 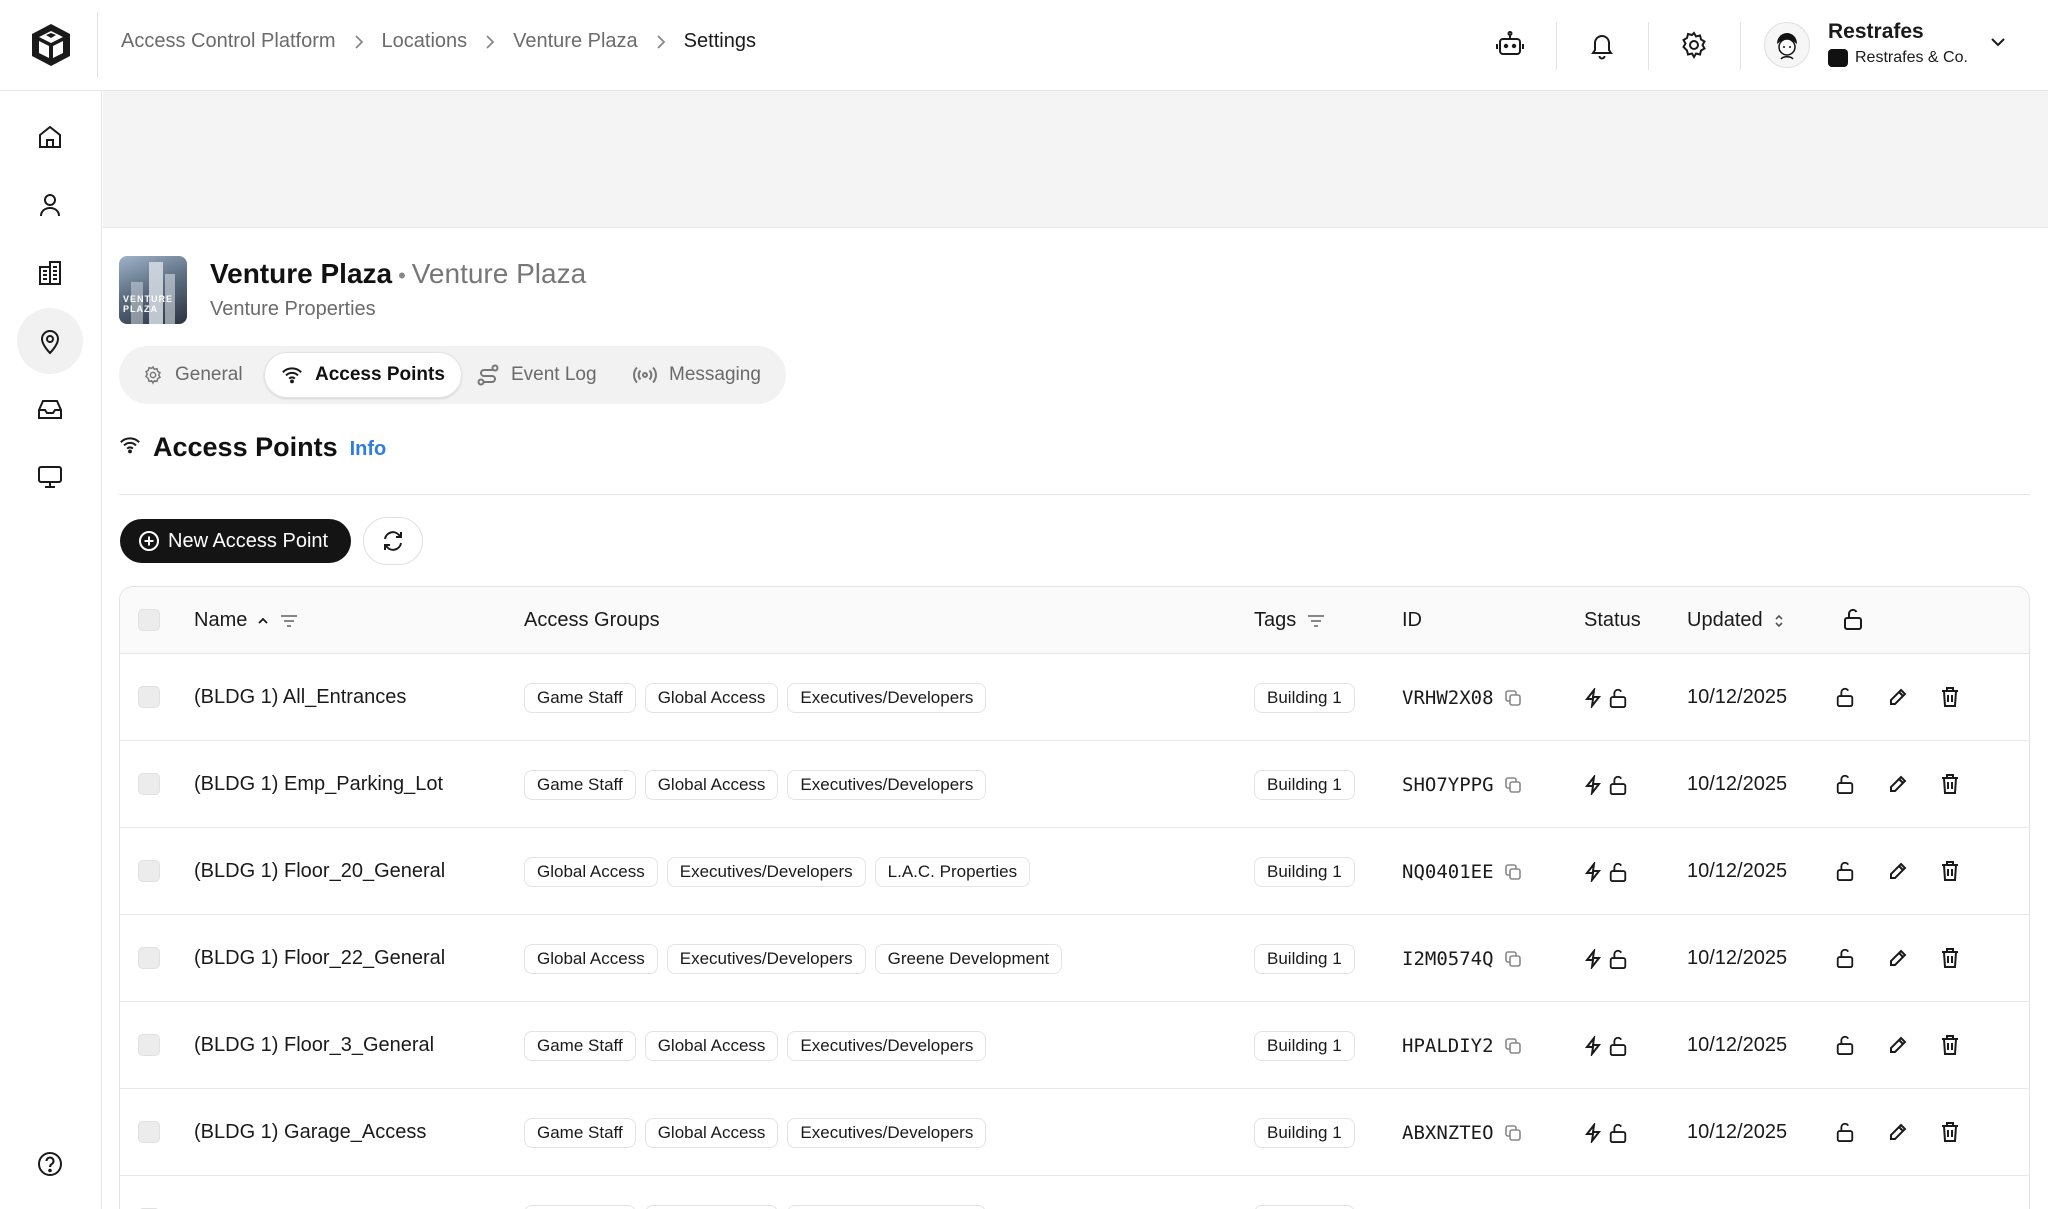 I want to click on avatar, so click(x=1787, y=45).